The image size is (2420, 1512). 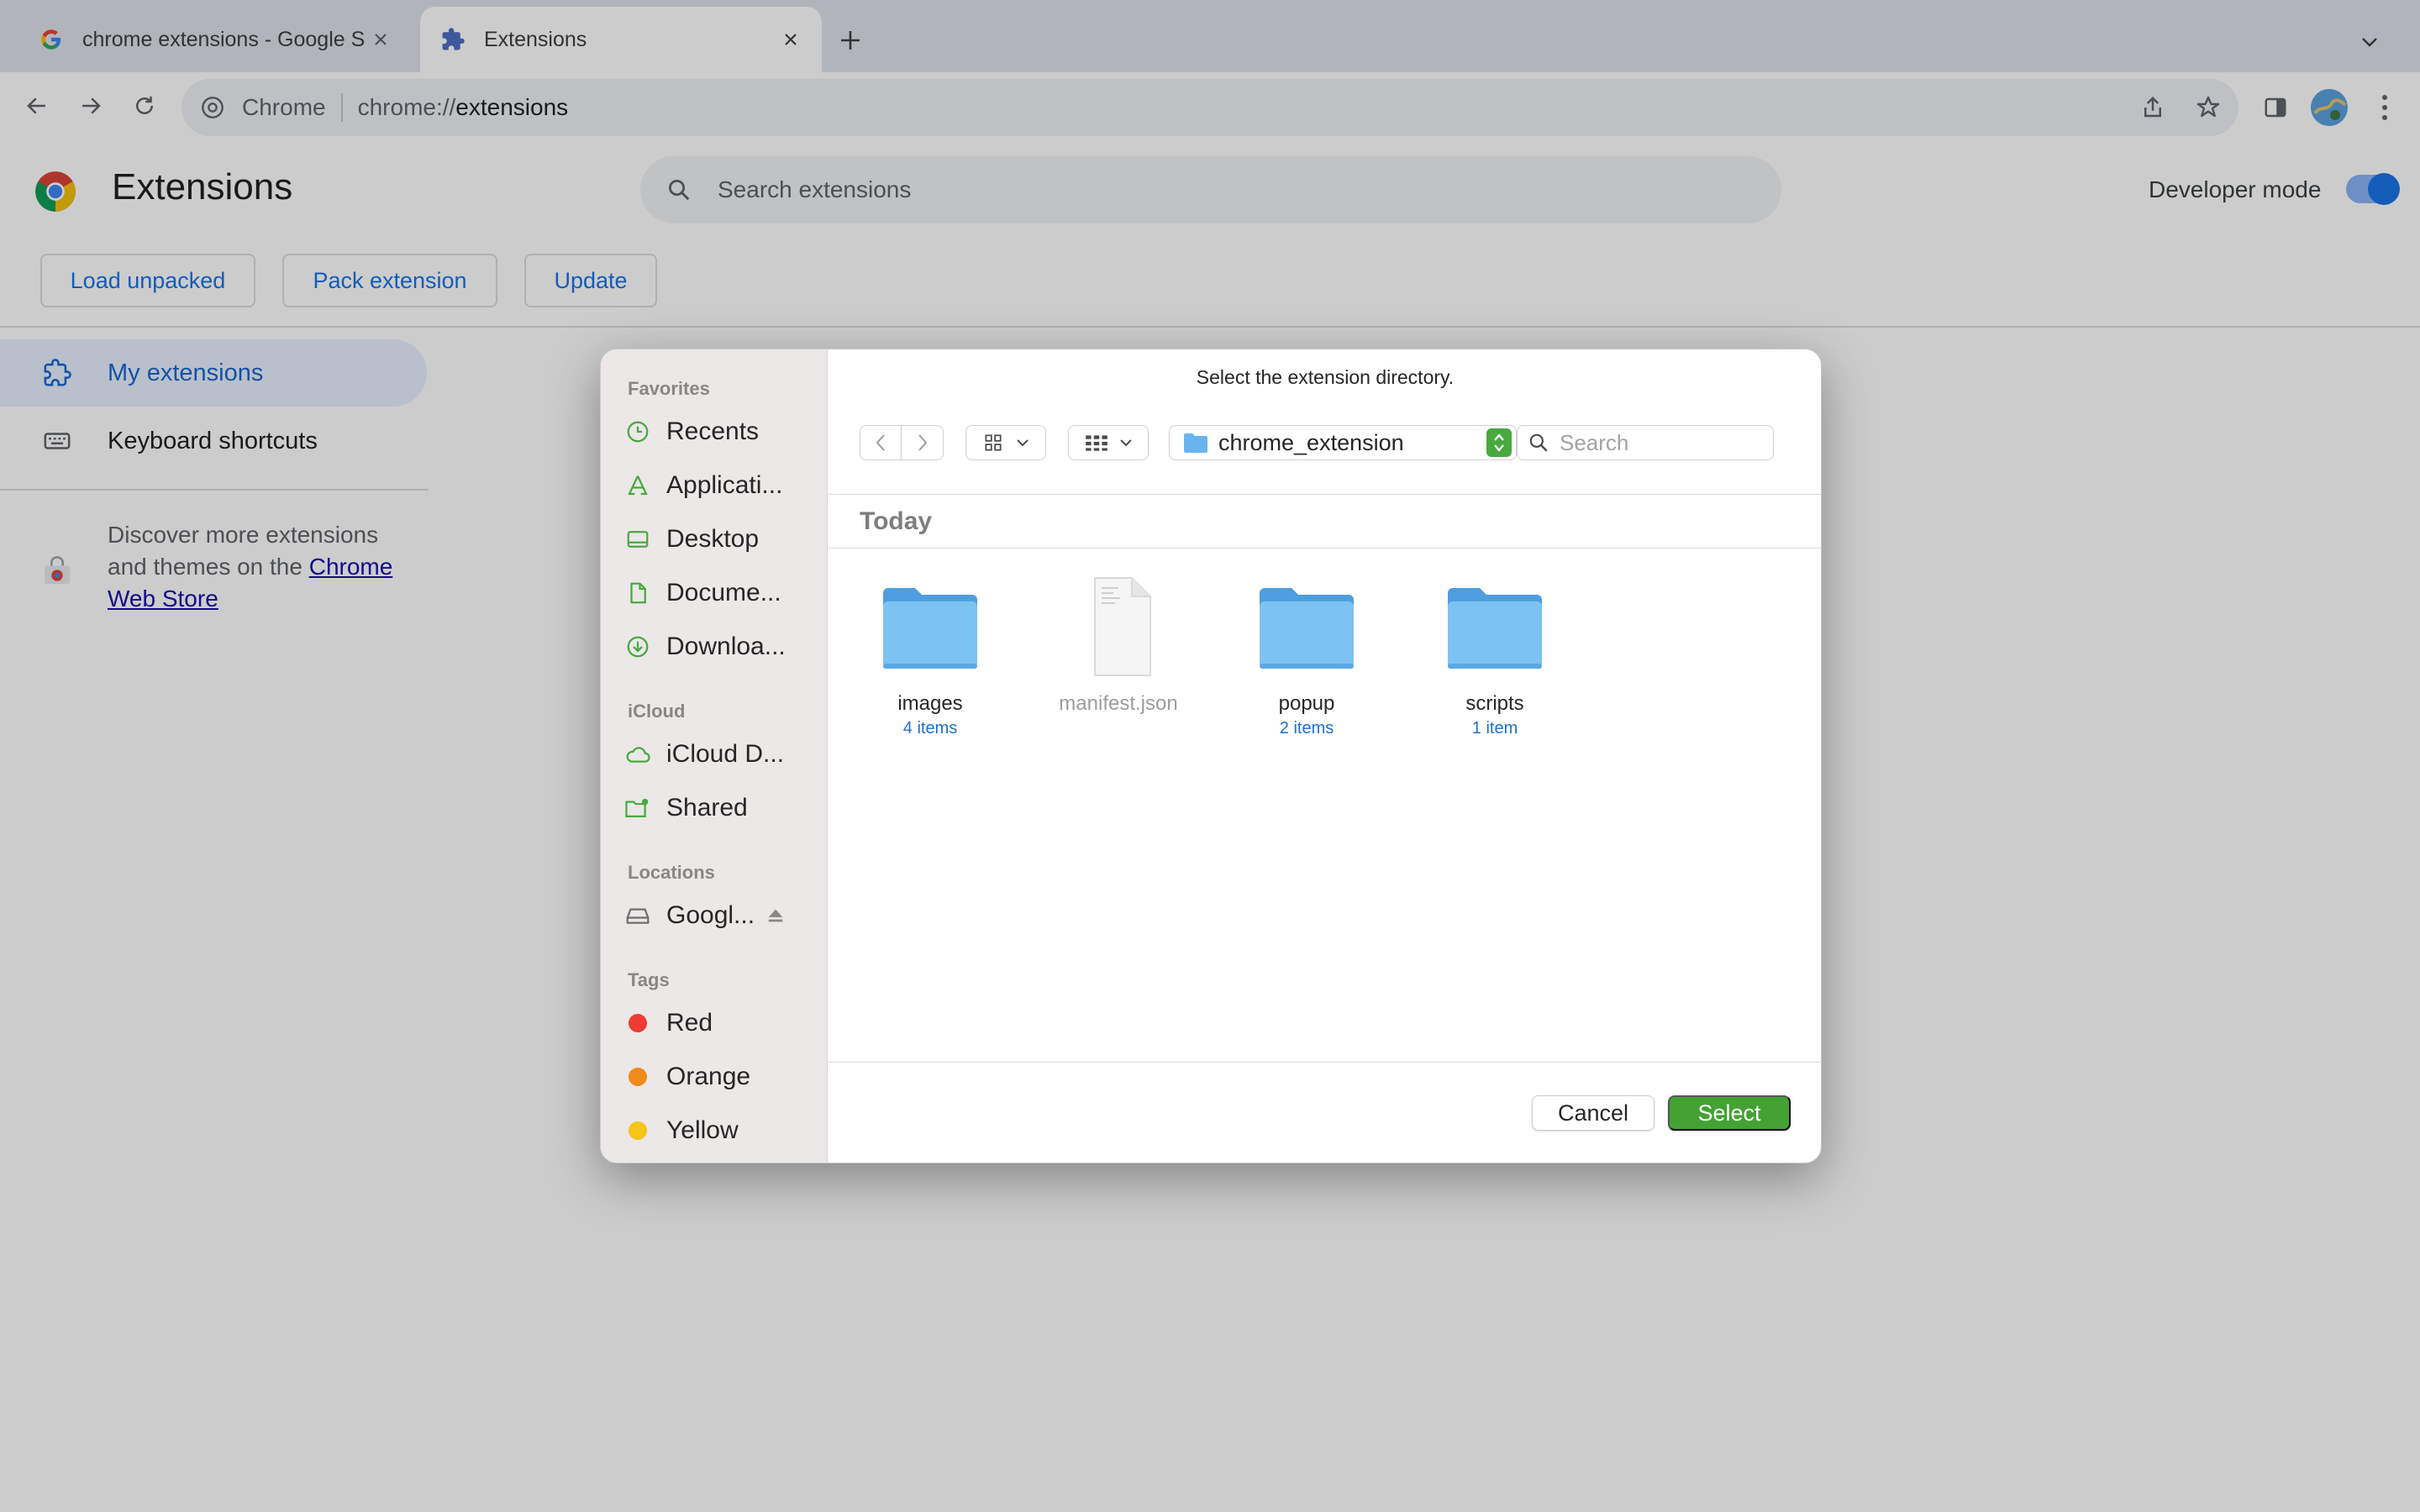 What do you see at coordinates (1324, 494) in the screenshot?
I see `toolbar-divider` at bounding box center [1324, 494].